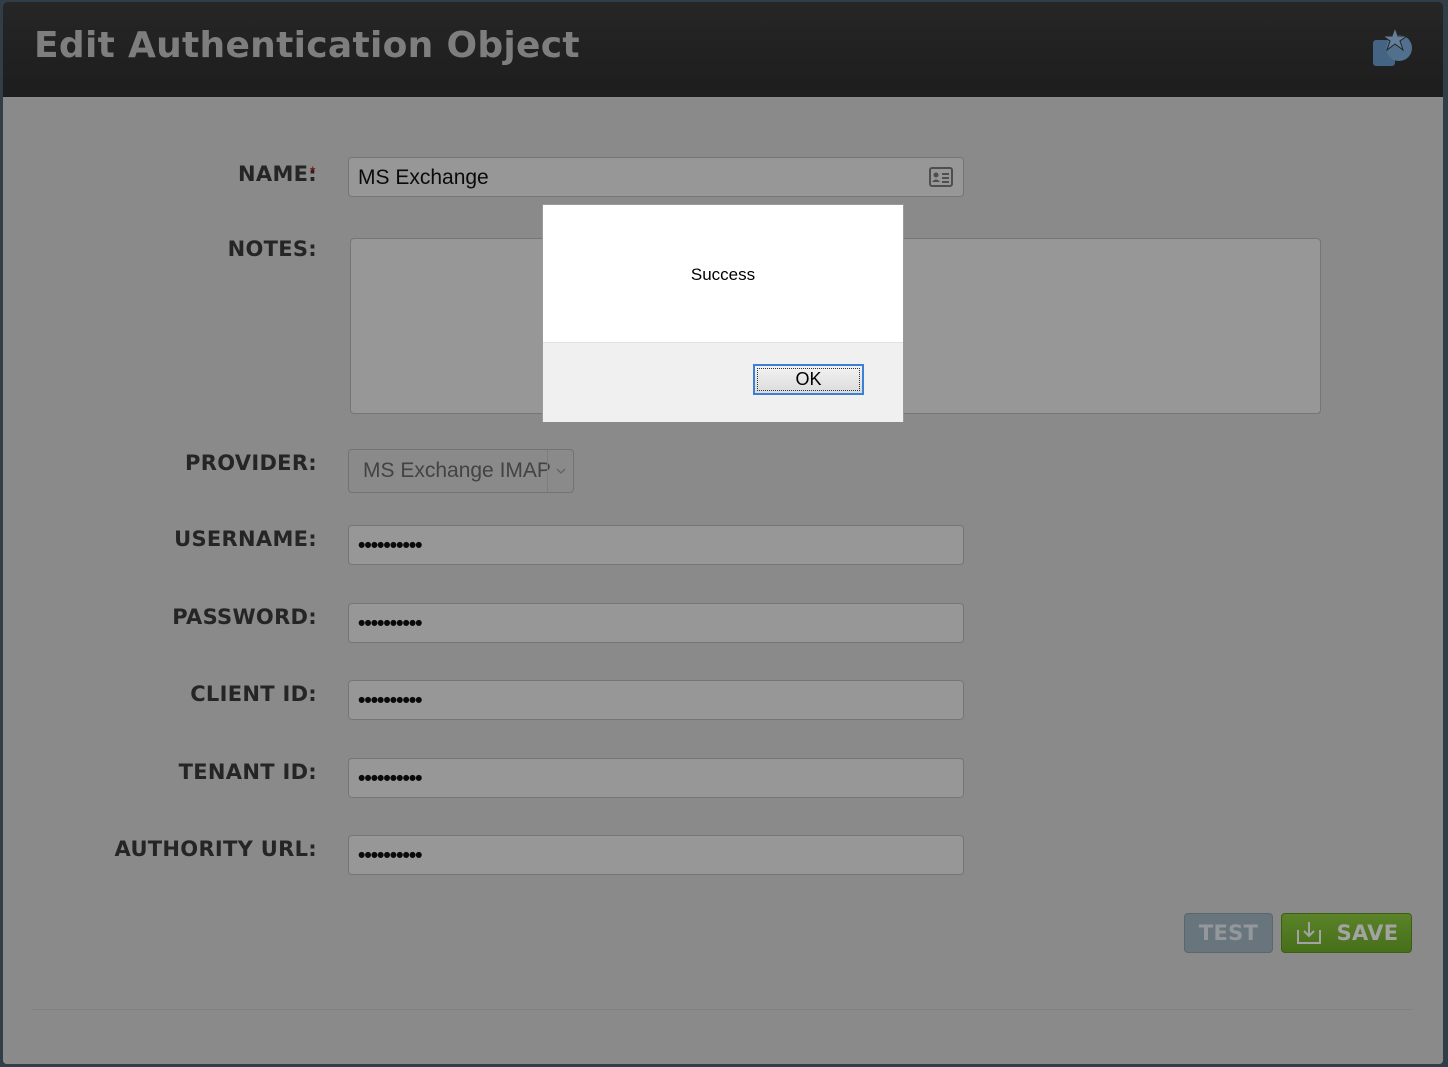 The height and width of the screenshot is (1067, 1448). Describe the element at coordinates (723, 382) in the screenshot. I see `dialog-footer: OK` at that location.